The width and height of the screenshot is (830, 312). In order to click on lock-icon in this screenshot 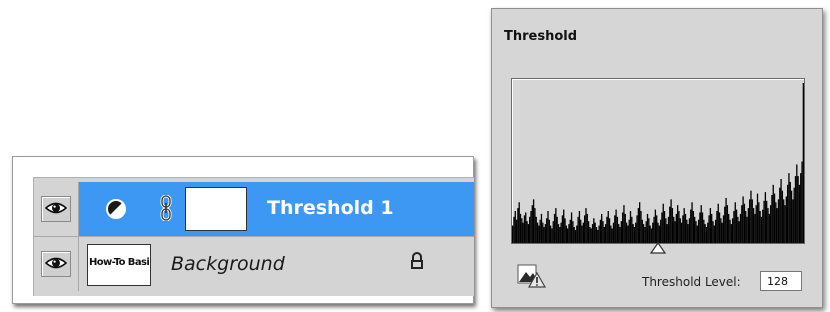, I will do `click(417, 260)`.